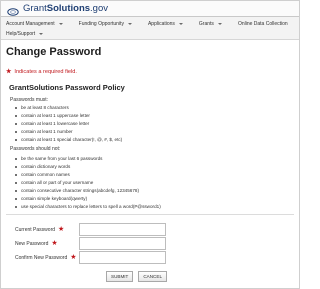 The height and width of the screenshot is (289, 320). What do you see at coordinates (122, 243) in the screenshot?
I see `new-password-field` at bounding box center [122, 243].